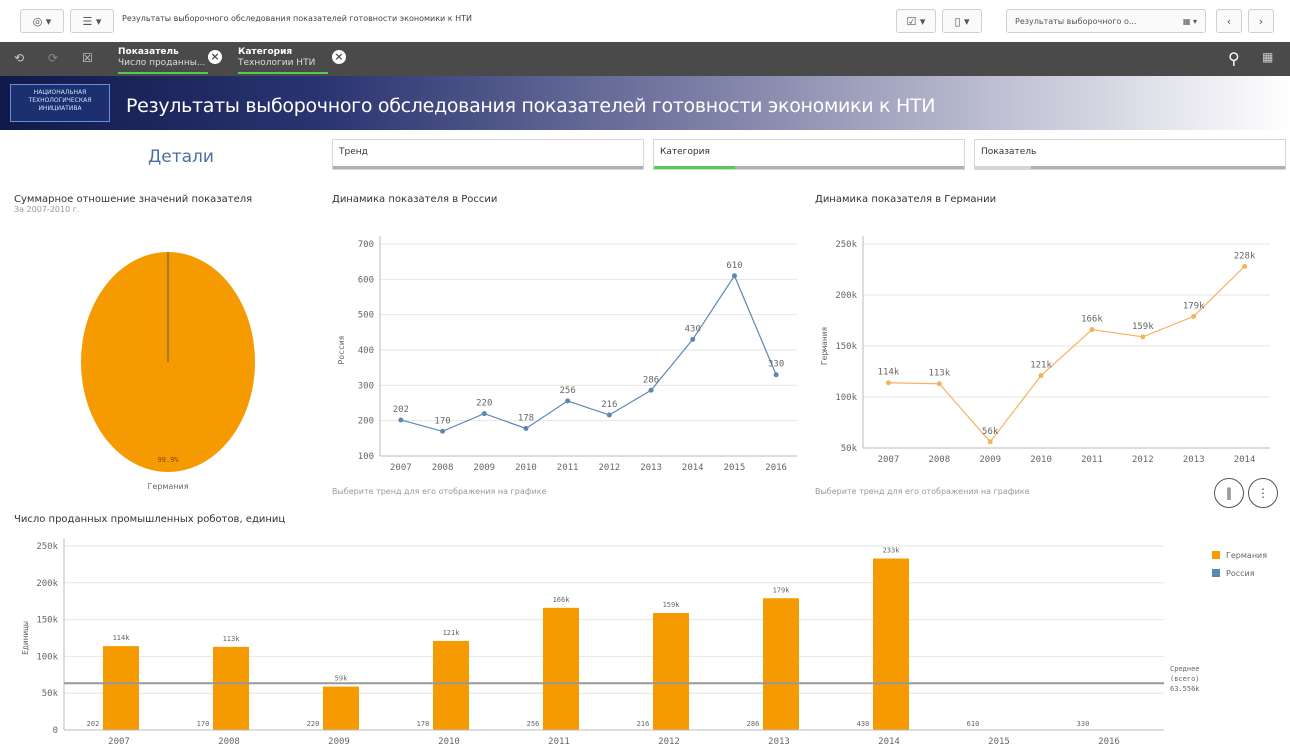 The image size is (1290, 755). What do you see at coordinates (366, 386) in the screenshot?
I see `y-tick-label: 300` at bounding box center [366, 386].